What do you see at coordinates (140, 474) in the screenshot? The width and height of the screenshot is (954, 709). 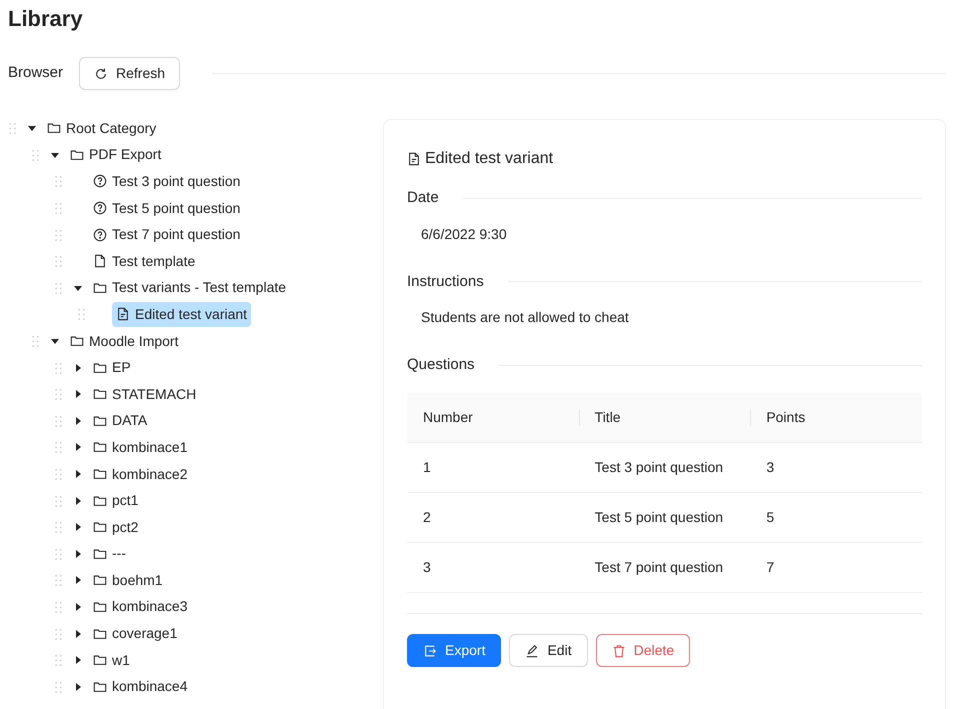 I see `tree-item: kombinace2` at bounding box center [140, 474].